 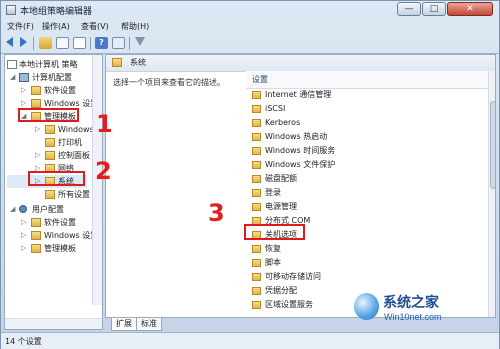 What do you see at coordinates (300, 63) in the screenshot?
I see `pane-header: 系统` at bounding box center [300, 63].